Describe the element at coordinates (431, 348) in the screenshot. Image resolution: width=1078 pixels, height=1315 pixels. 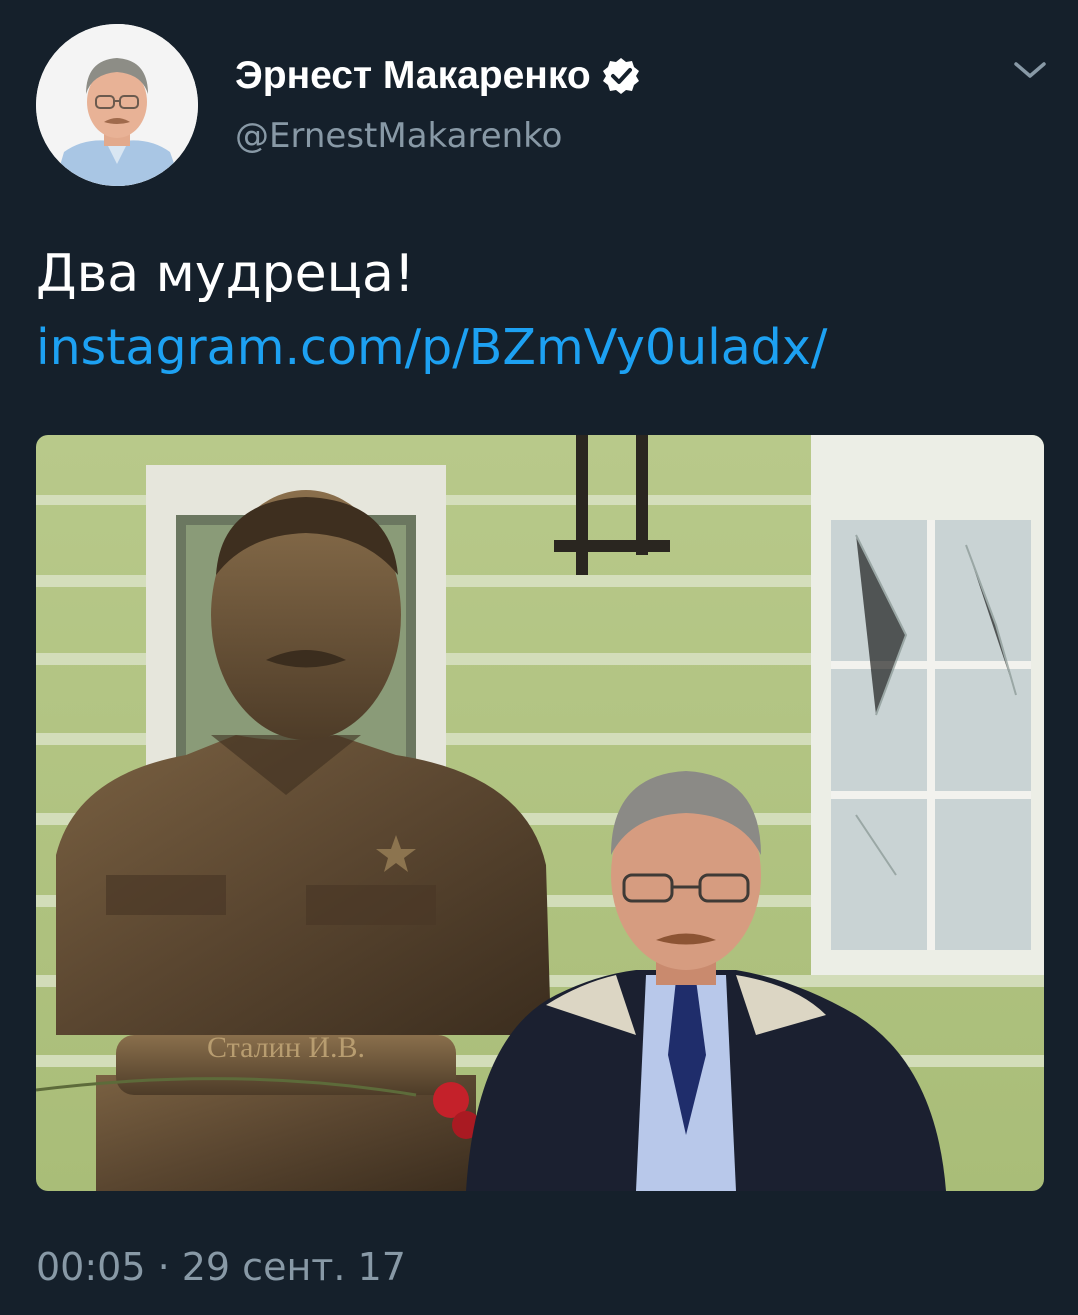
I see `tweet-link: instagram.com/p/BZmVy0uladx/` at that location.